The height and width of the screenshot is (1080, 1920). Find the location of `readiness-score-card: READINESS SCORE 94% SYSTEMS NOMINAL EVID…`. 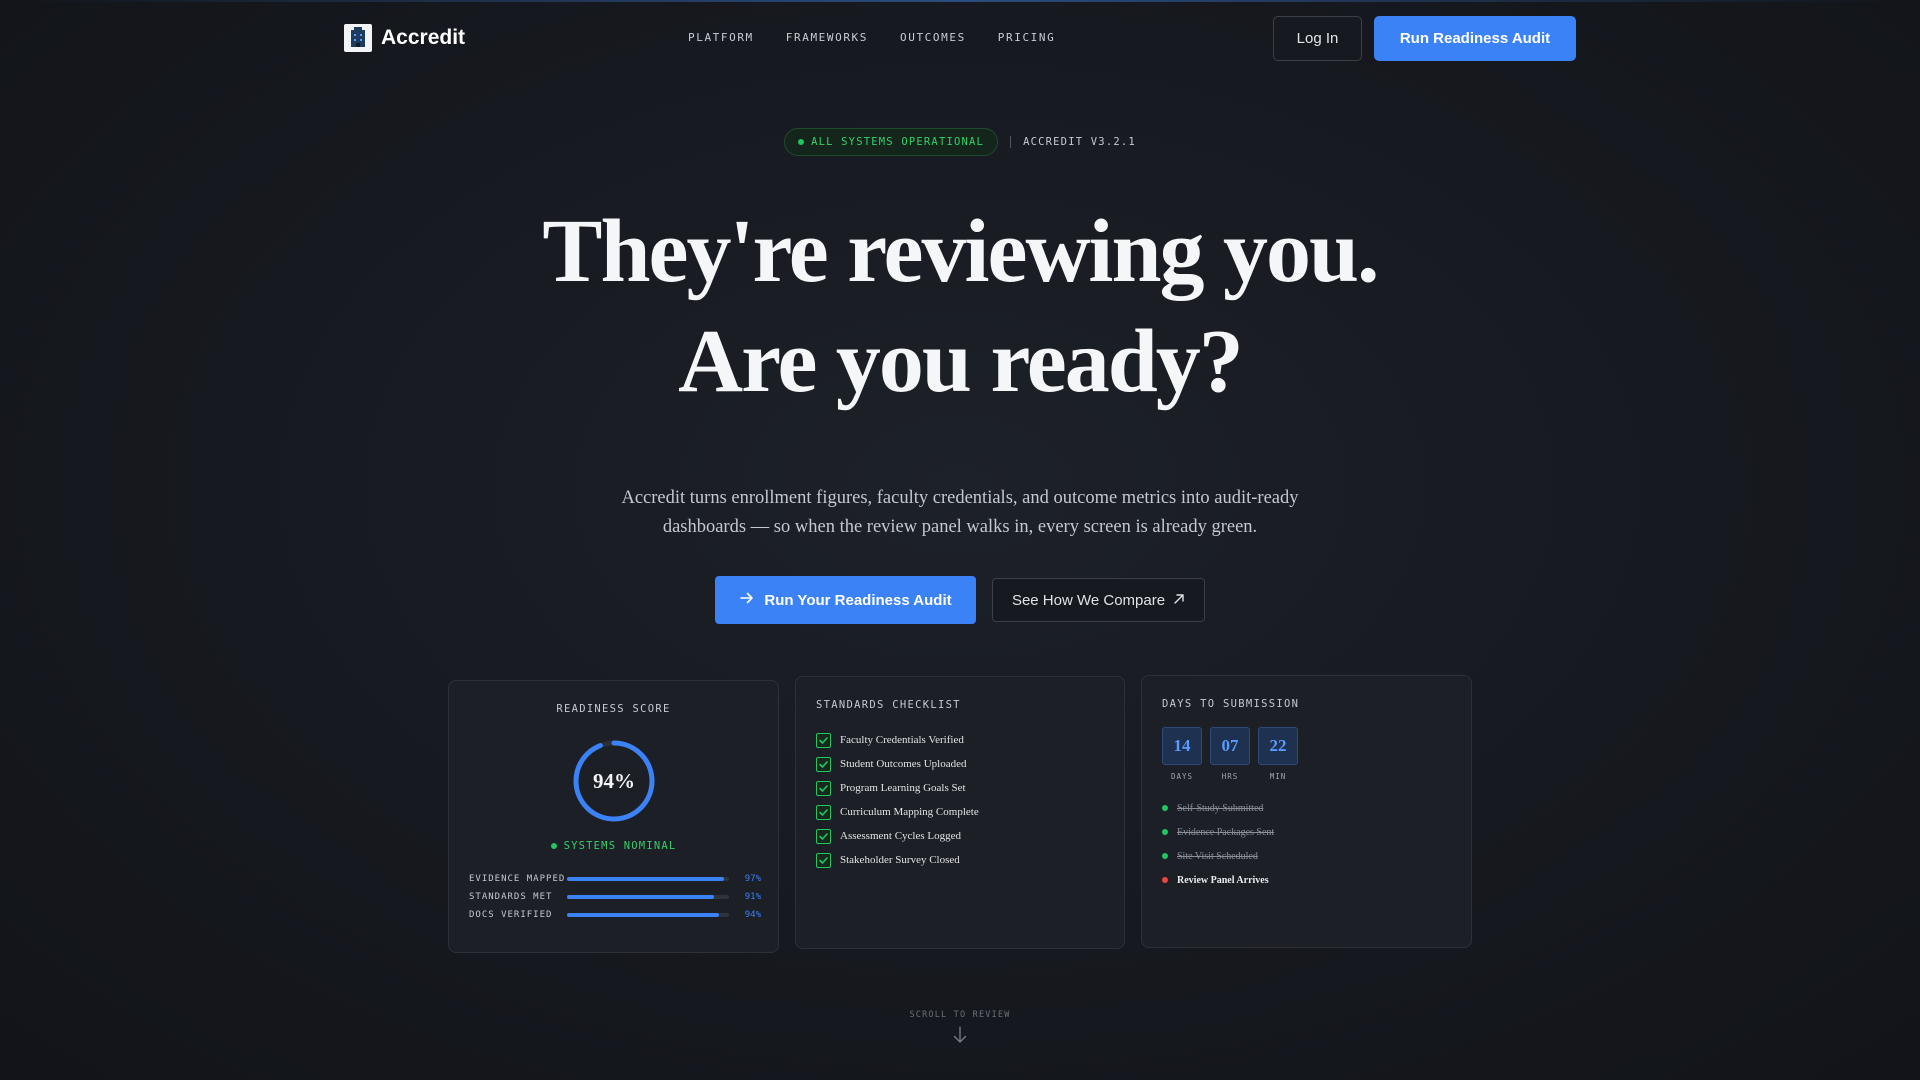

readiness-score-card: READINESS SCORE 94% SYSTEMS NOMINAL EVID… is located at coordinates (613, 816).